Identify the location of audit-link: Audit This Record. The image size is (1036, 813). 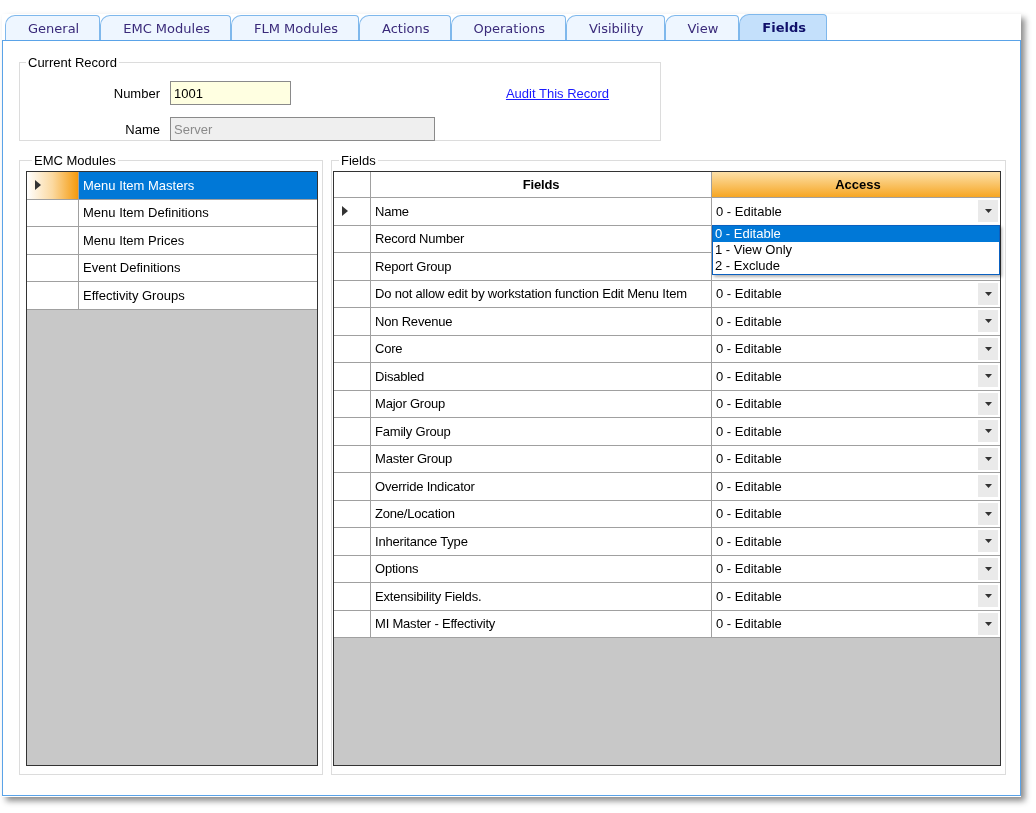
(582, 93).